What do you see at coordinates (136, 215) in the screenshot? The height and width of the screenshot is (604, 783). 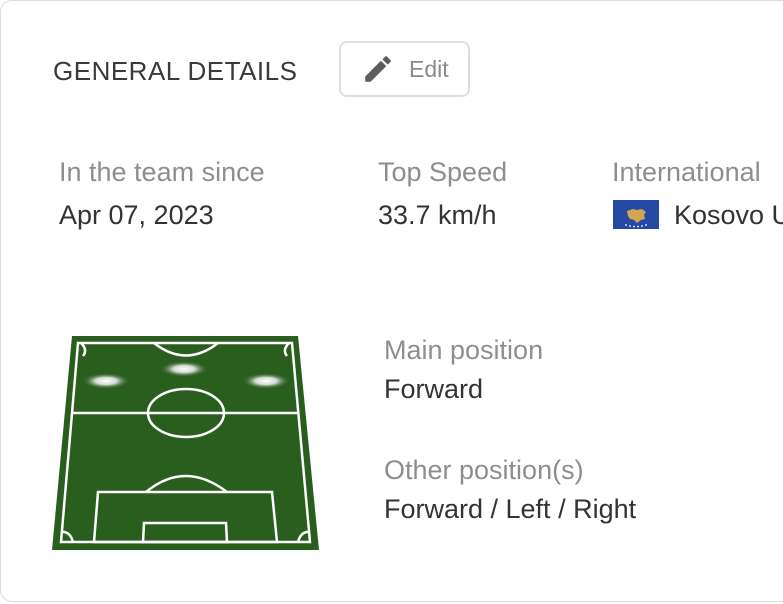 I see `team-since-value: Apr 07, 2023` at bounding box center [136, 215].